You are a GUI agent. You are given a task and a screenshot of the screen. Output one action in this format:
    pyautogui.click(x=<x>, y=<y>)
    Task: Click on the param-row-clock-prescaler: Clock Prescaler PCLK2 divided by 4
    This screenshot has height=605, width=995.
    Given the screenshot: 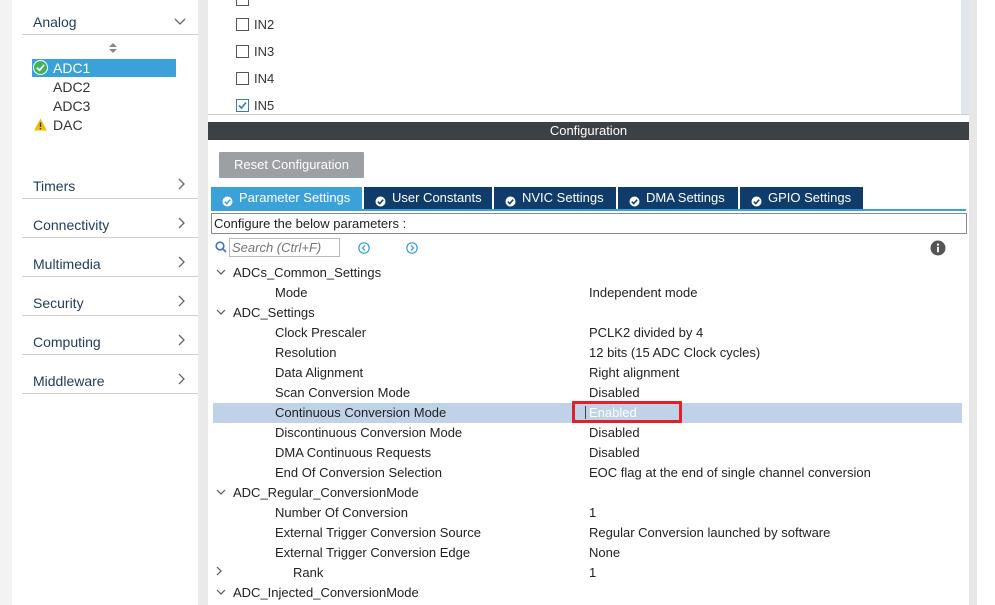 What is the action you would take?
    pyautogui.click(x=587, y=333)
    